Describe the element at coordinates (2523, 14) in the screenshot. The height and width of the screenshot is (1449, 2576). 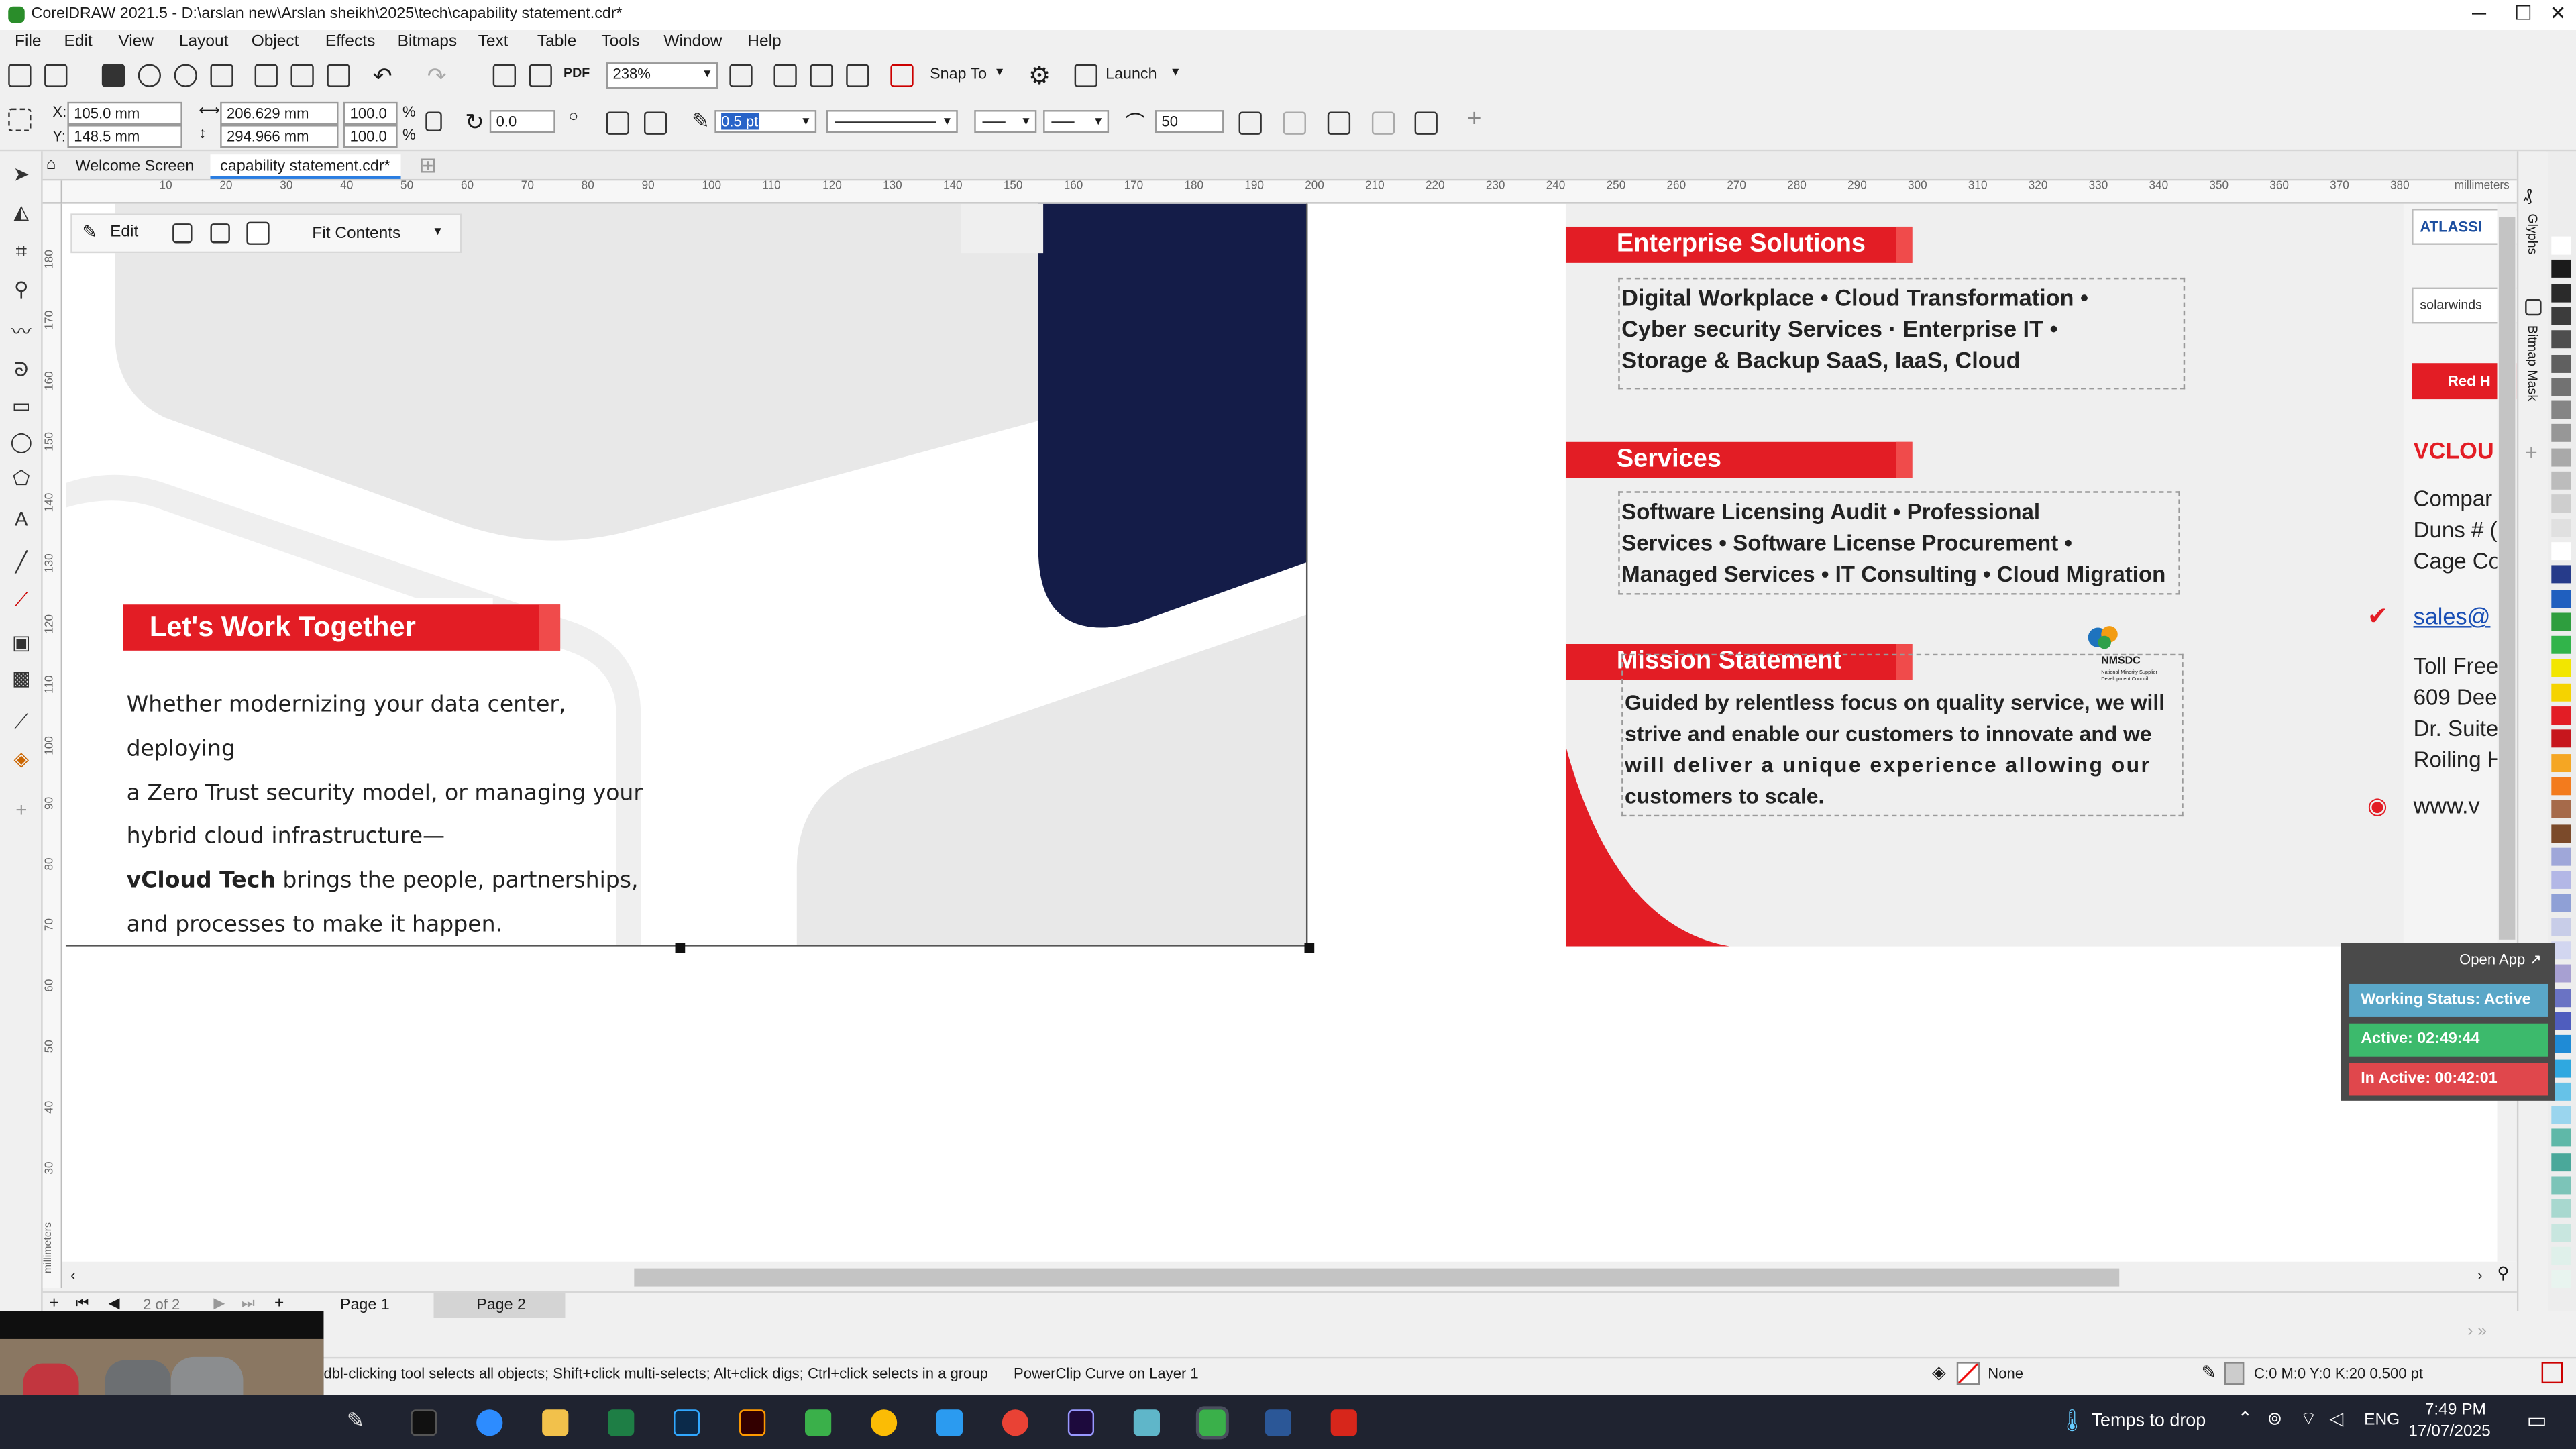
I see `maximize-button: ☐` at that location.